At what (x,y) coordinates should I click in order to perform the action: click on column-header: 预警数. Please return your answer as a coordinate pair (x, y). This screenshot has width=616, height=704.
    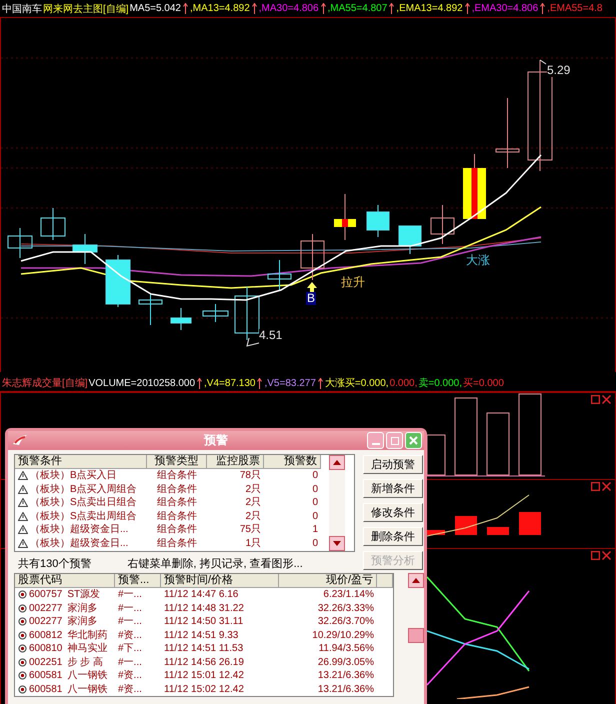
    Looking at the image, I should click on (292, 462).